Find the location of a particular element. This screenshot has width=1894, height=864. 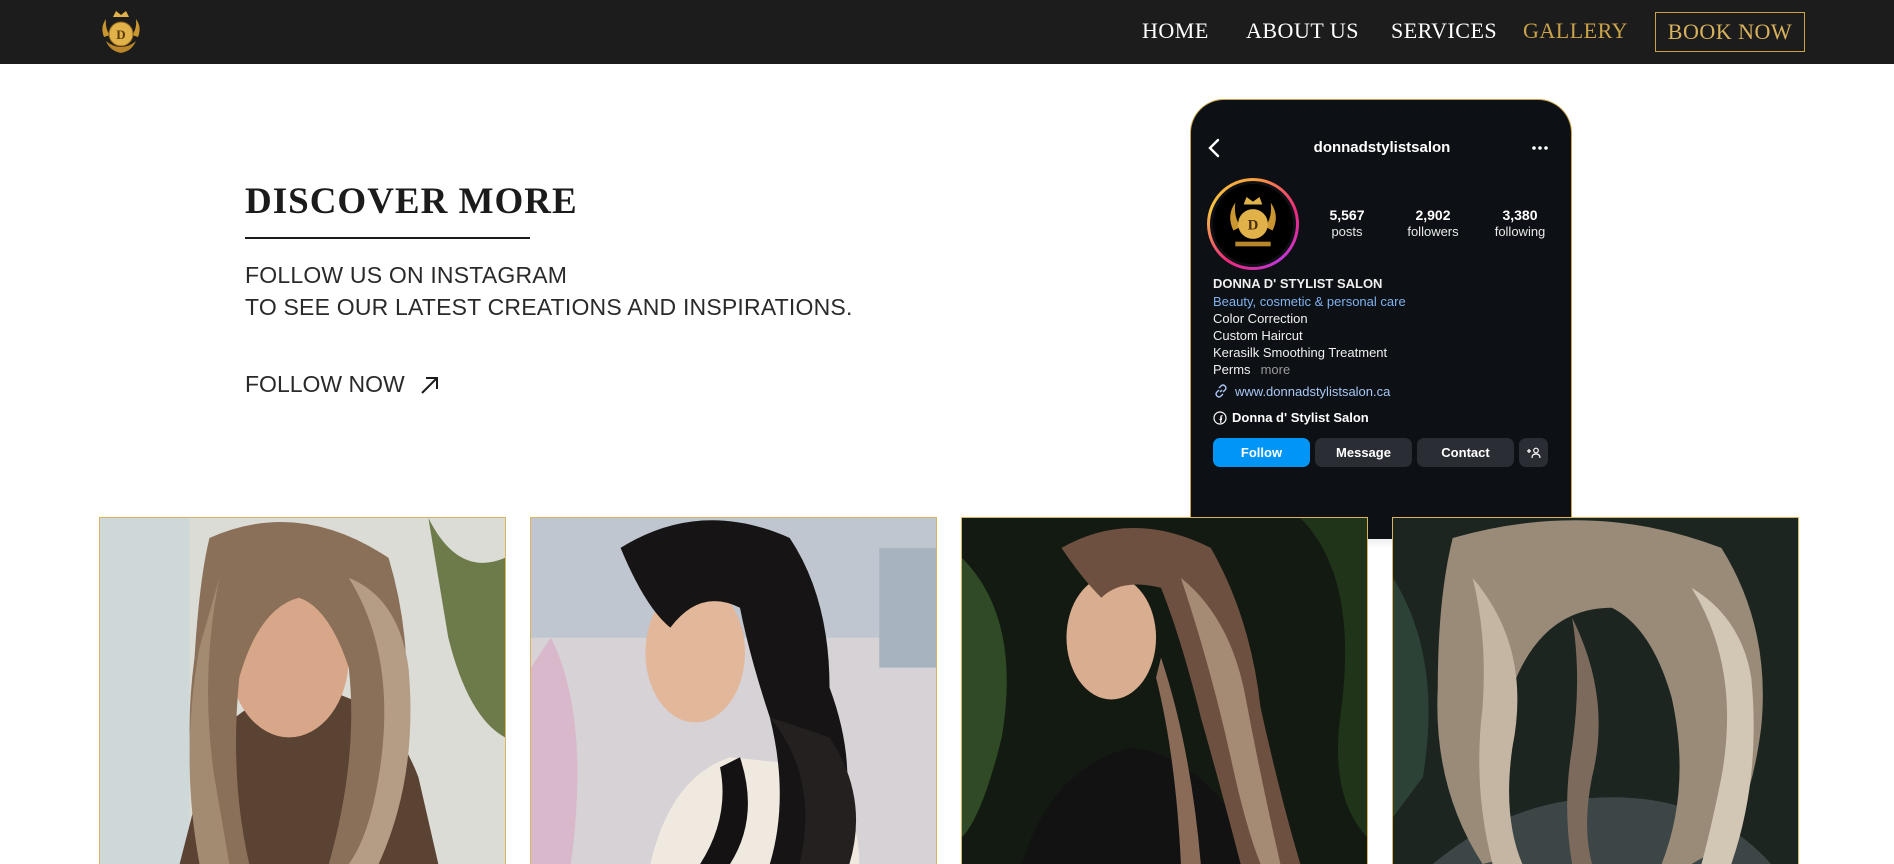

book-now-button: BOOK NOW is located at coordinates (1730, 32).